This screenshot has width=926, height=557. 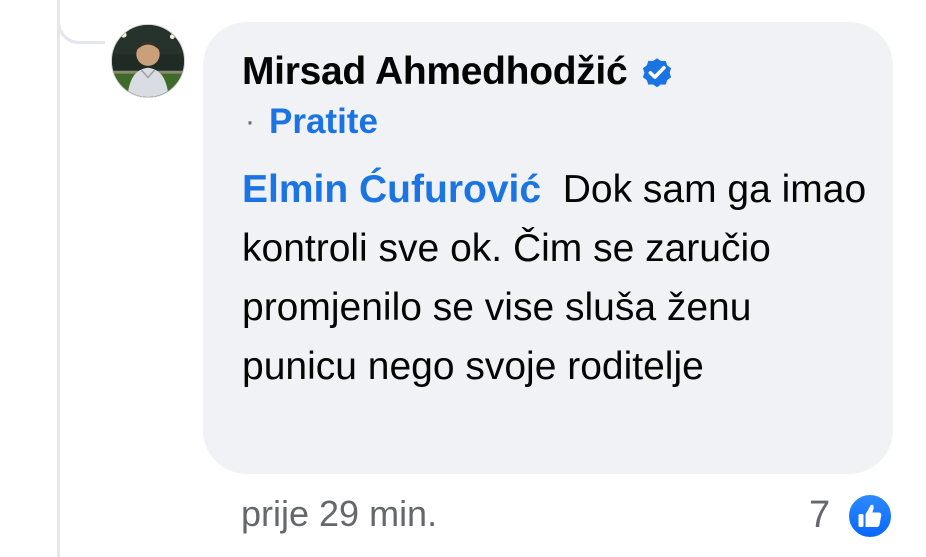 I want to click on comment-timestamp: prije 29 min., so click(x=339, y=514).